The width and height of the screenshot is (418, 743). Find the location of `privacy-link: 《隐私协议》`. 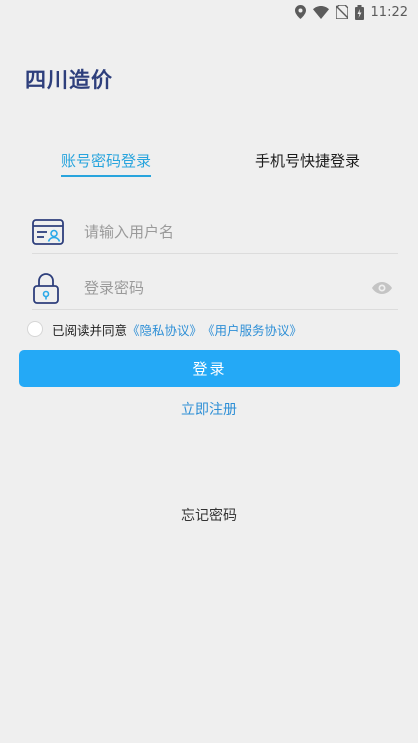

privacy-link: 《隐私协议》 is located at coordinates (164, 329).